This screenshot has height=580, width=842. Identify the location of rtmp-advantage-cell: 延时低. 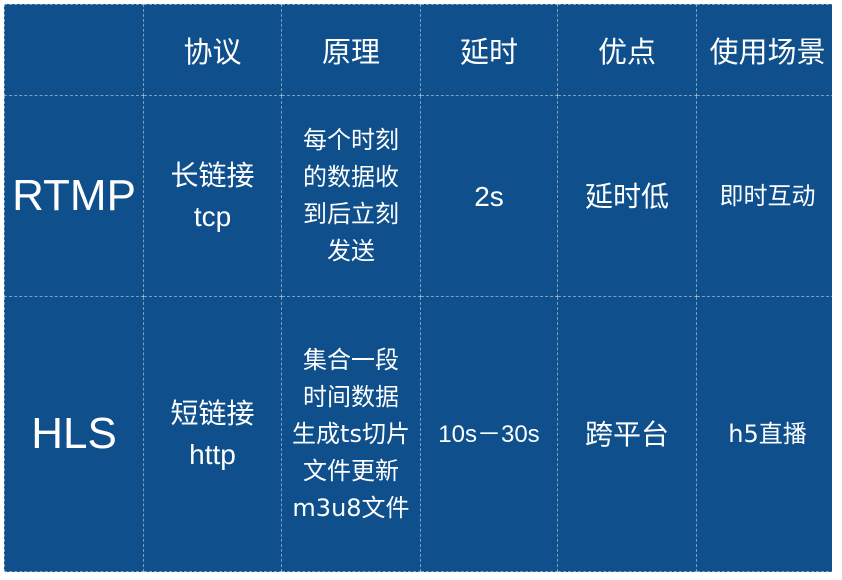
(627, 196).